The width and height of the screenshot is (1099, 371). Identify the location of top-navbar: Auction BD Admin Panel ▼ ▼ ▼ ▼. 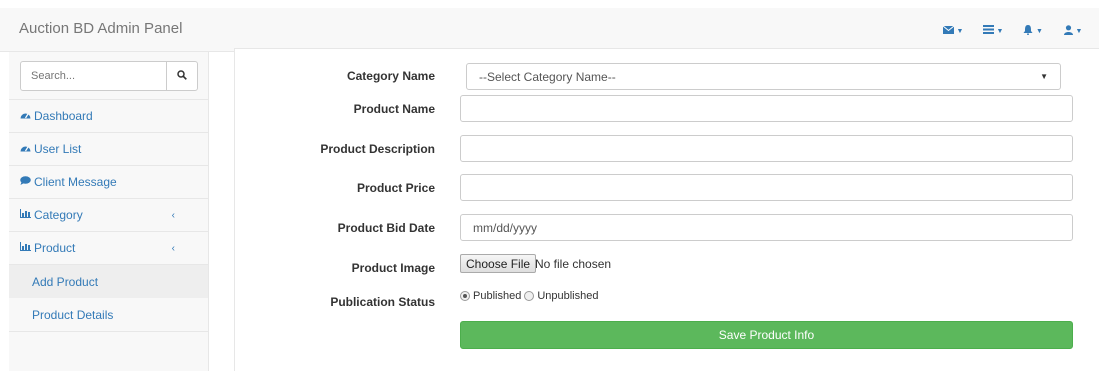
(549, 26).